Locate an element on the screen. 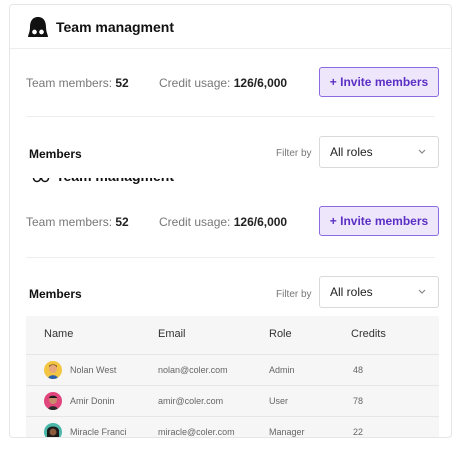  table-row: Amir Donin amir@coler.com User 78 is located at coordinates (232, 400).